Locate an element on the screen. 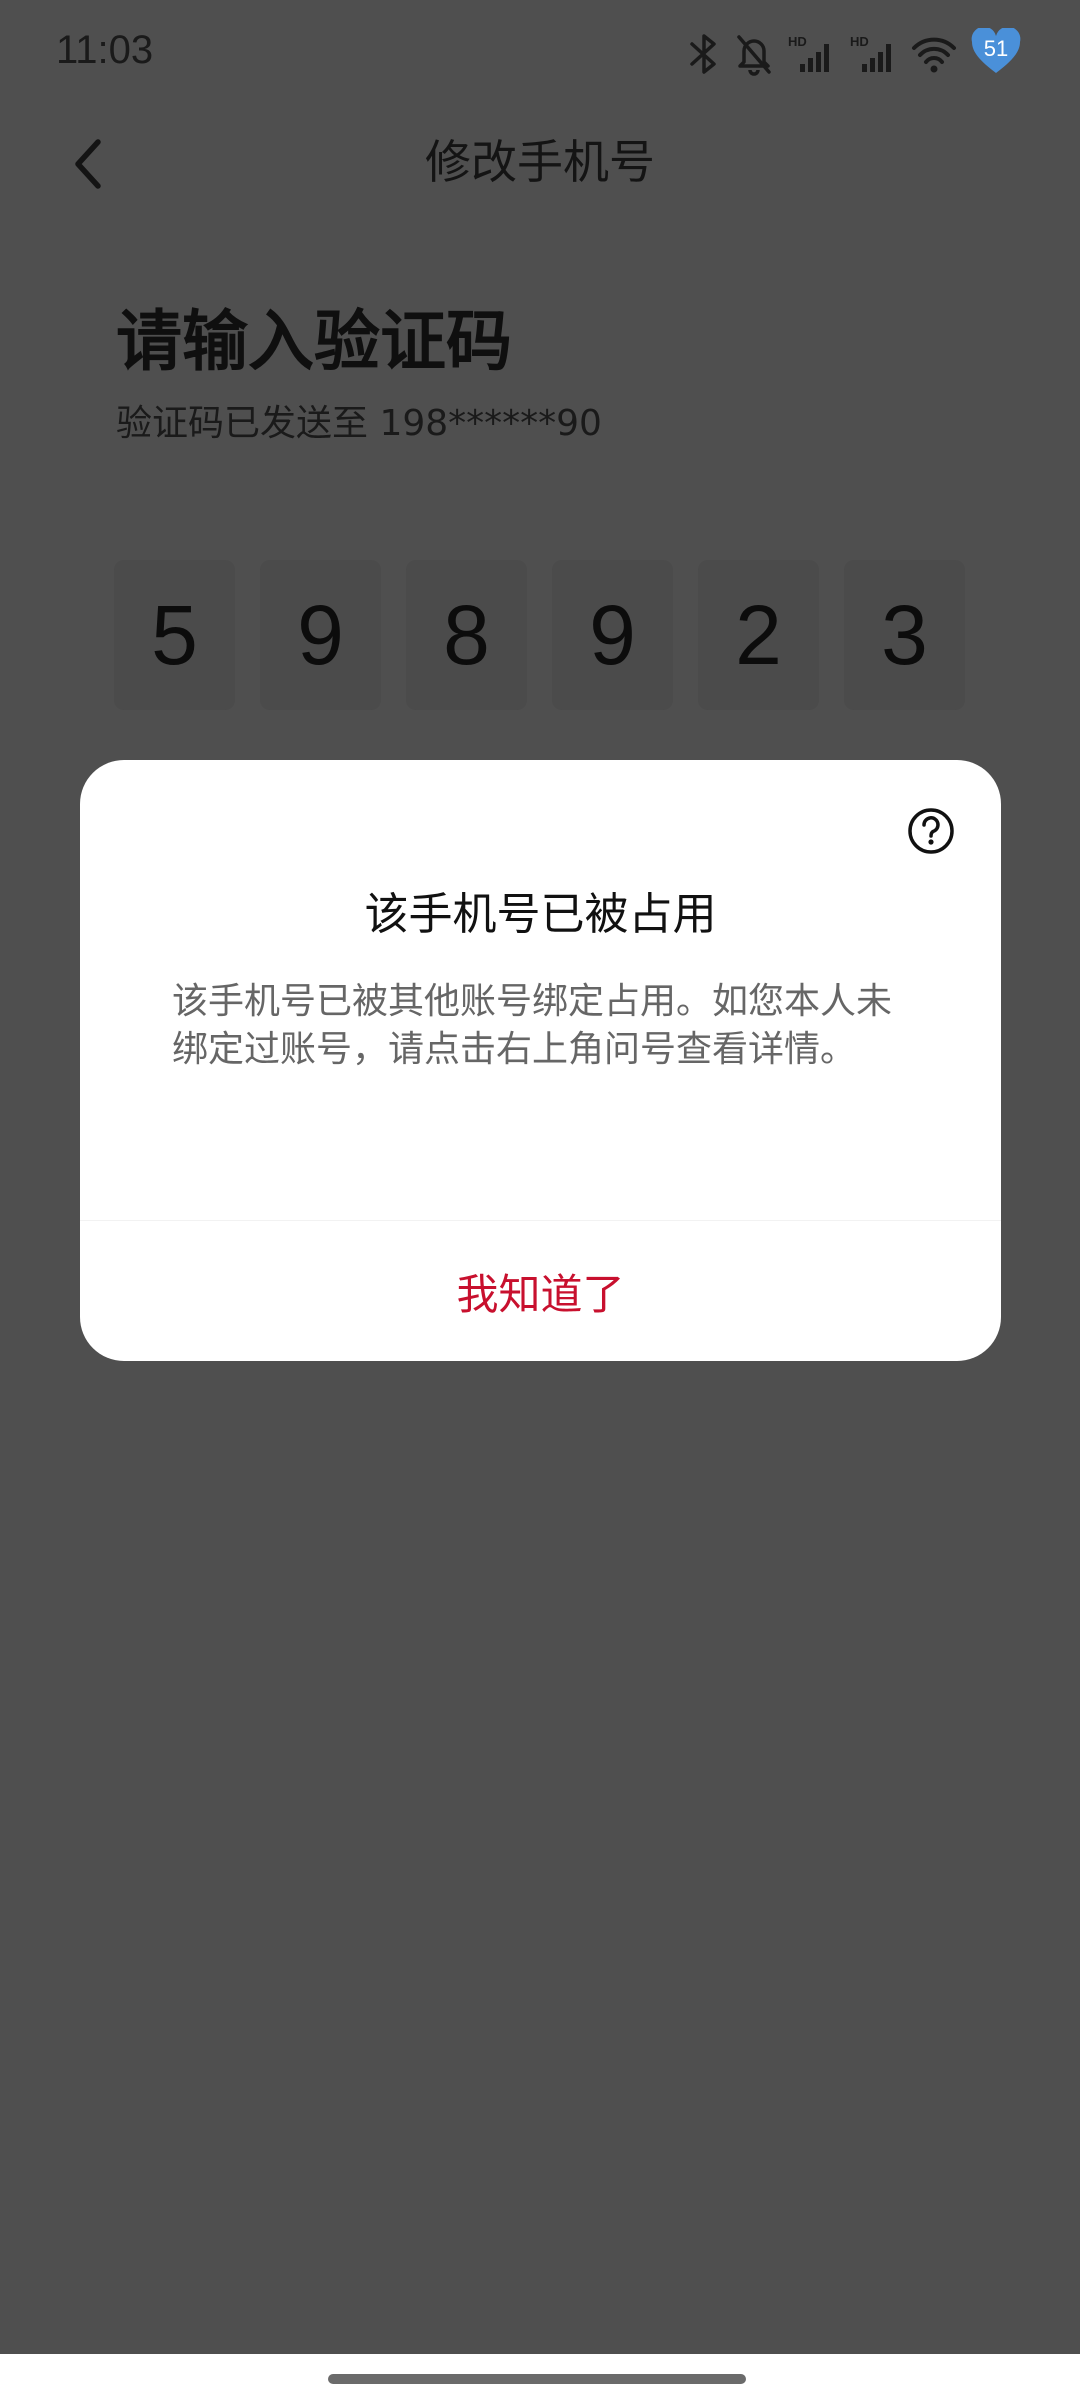  question-circle-icon is located at coordinates (931, 831).